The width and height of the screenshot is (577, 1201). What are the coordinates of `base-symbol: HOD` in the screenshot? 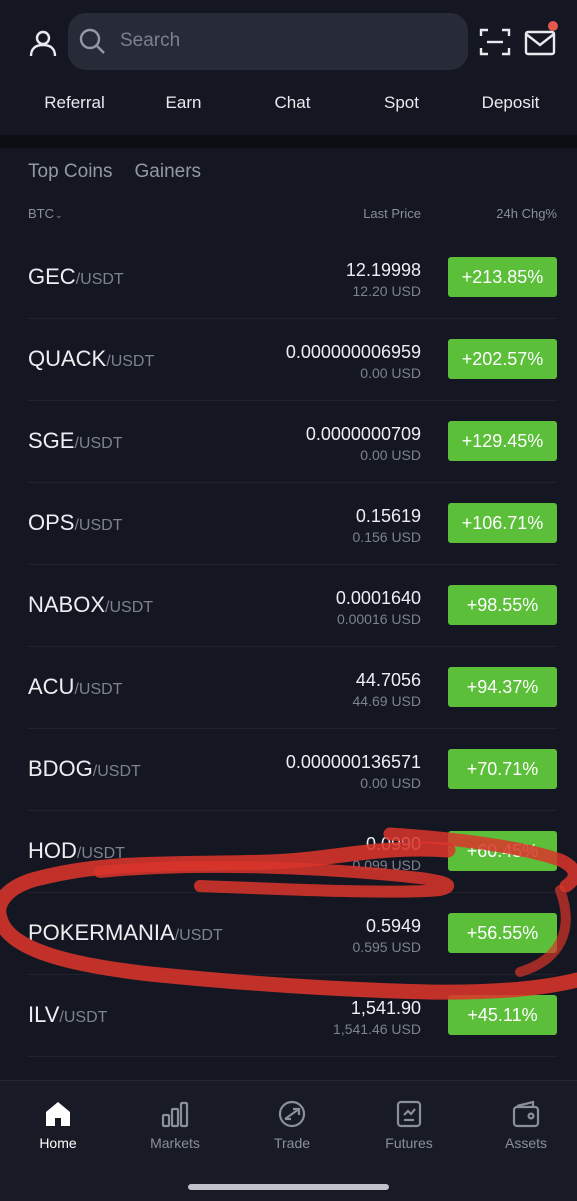 It's located at (52, 850).